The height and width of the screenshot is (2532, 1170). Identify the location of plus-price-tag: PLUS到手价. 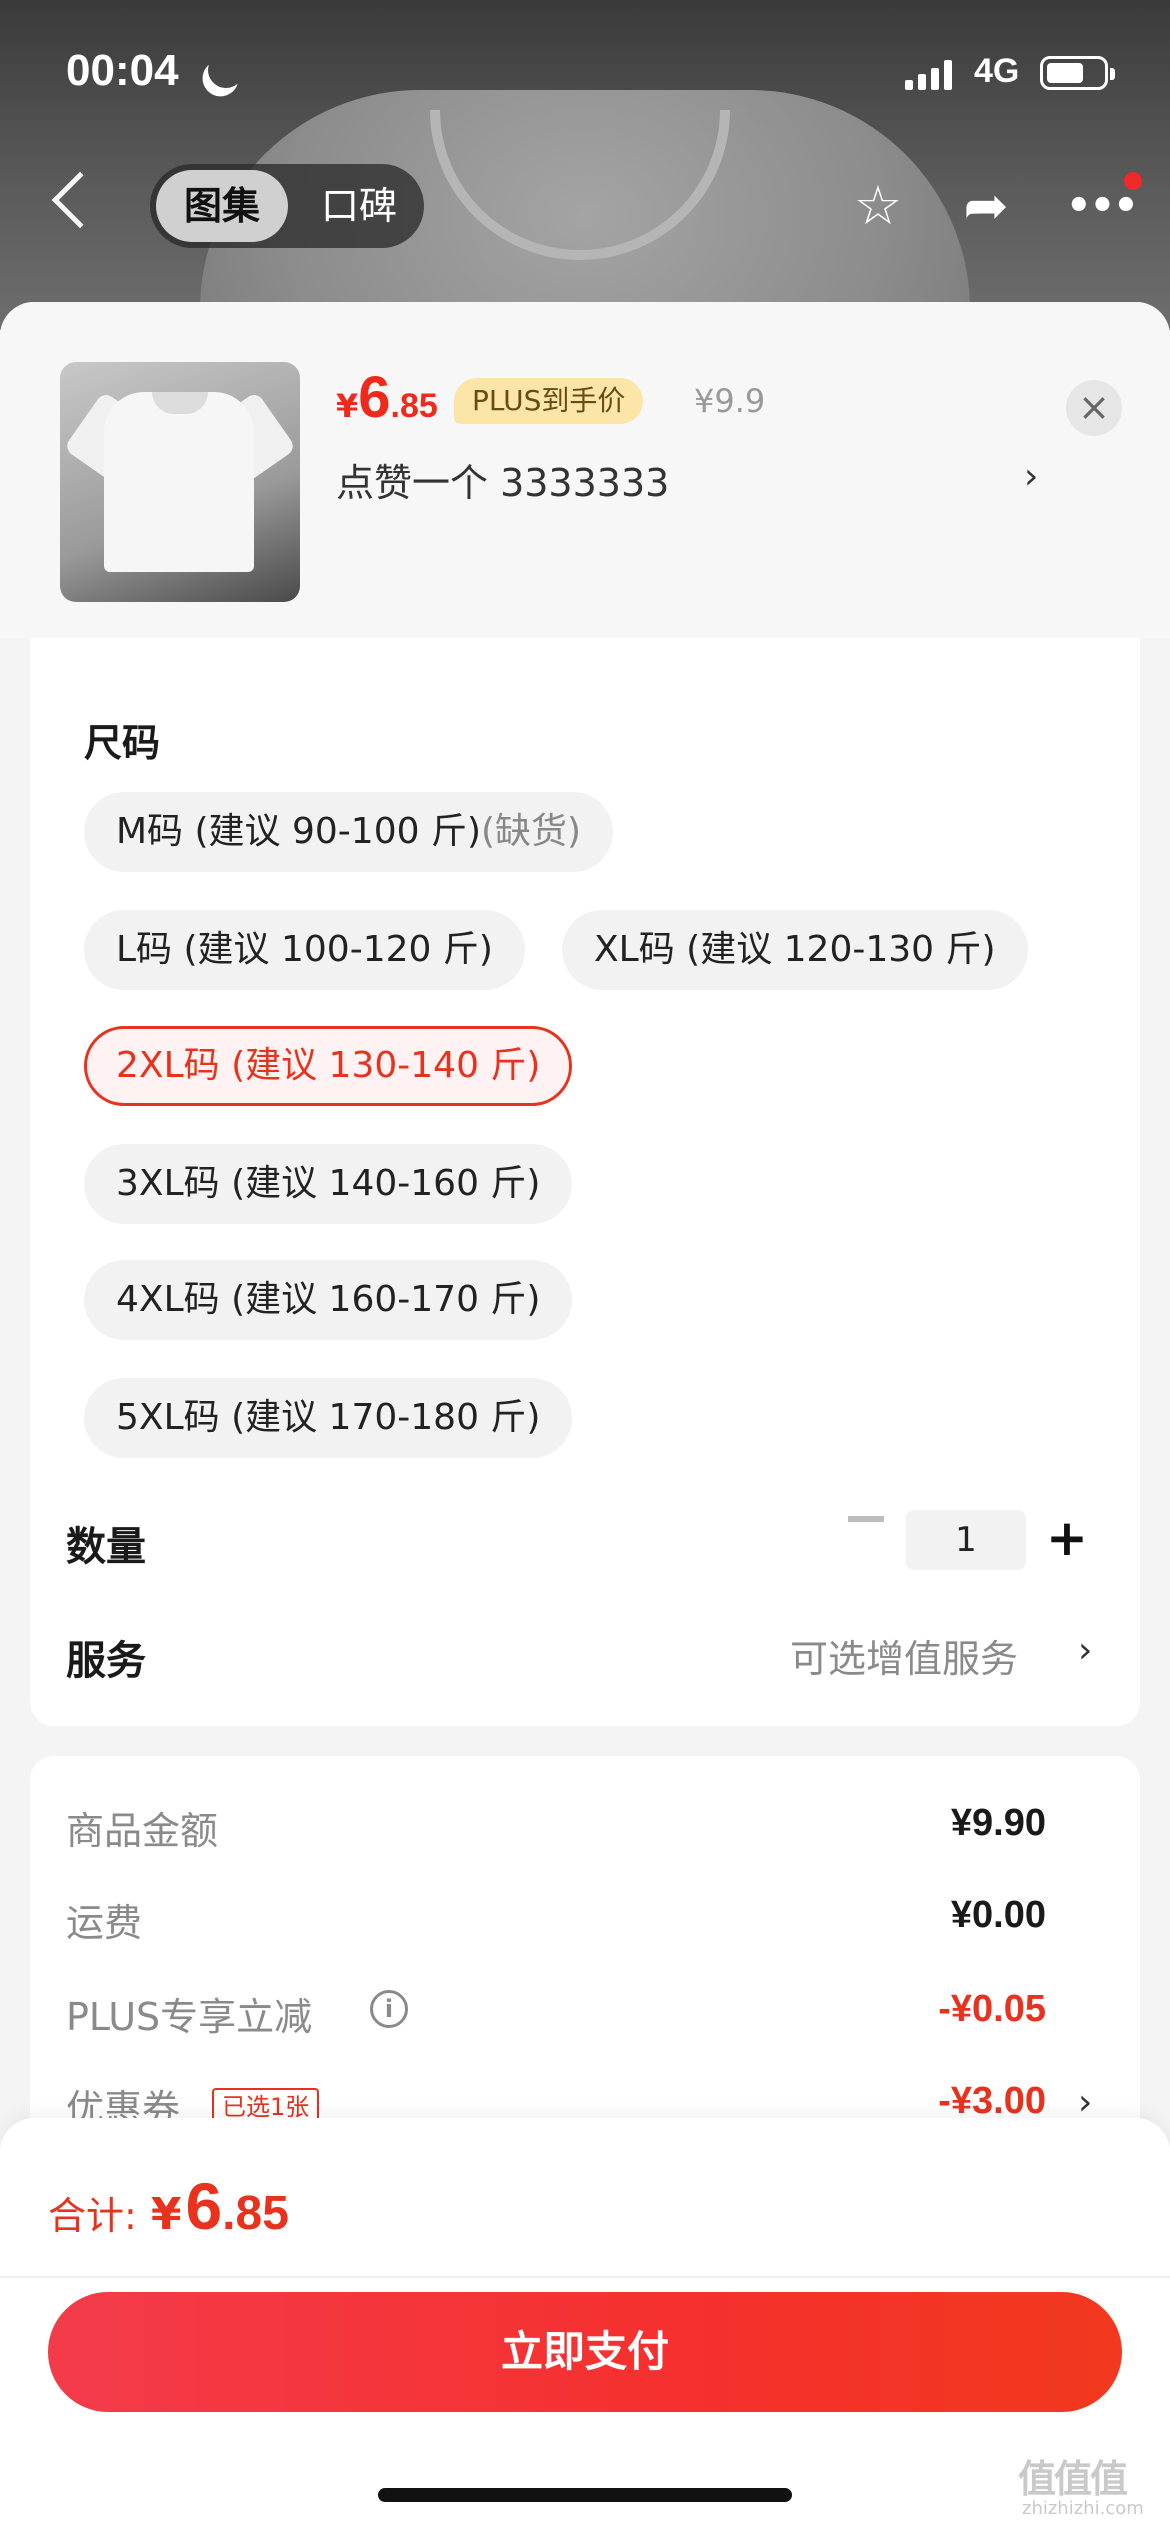
(549, 401).